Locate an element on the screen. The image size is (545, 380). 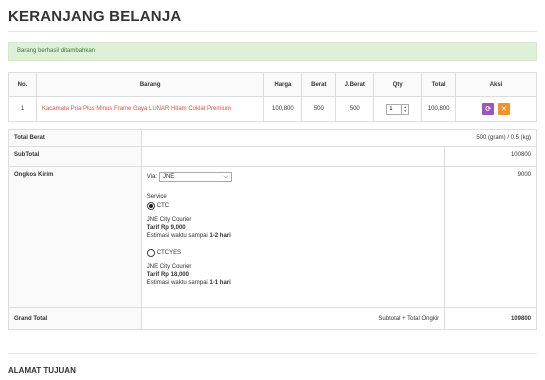
grand-total-value: 109800 is located at coordinates (490, 318).